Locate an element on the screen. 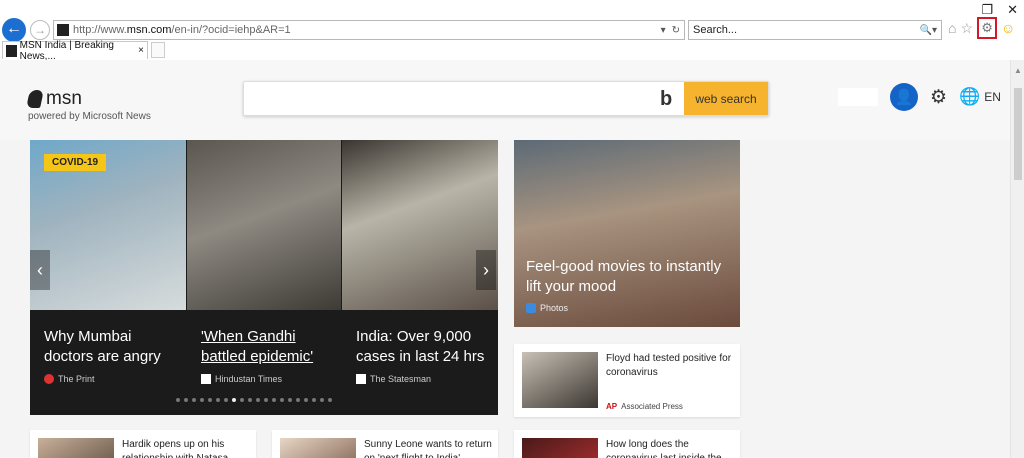 This screenshot has height=458, width=1024. browser-search-box: Search... 🔍▾ is located at coordinates (815, 30).